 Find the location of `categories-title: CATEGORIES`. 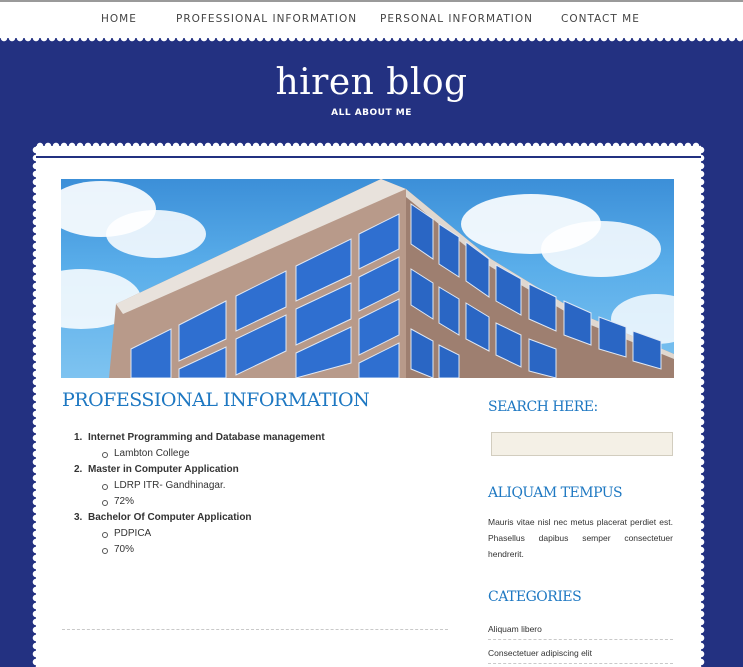

categories-title: CATEGORIES is located at coordinates (535, 597).